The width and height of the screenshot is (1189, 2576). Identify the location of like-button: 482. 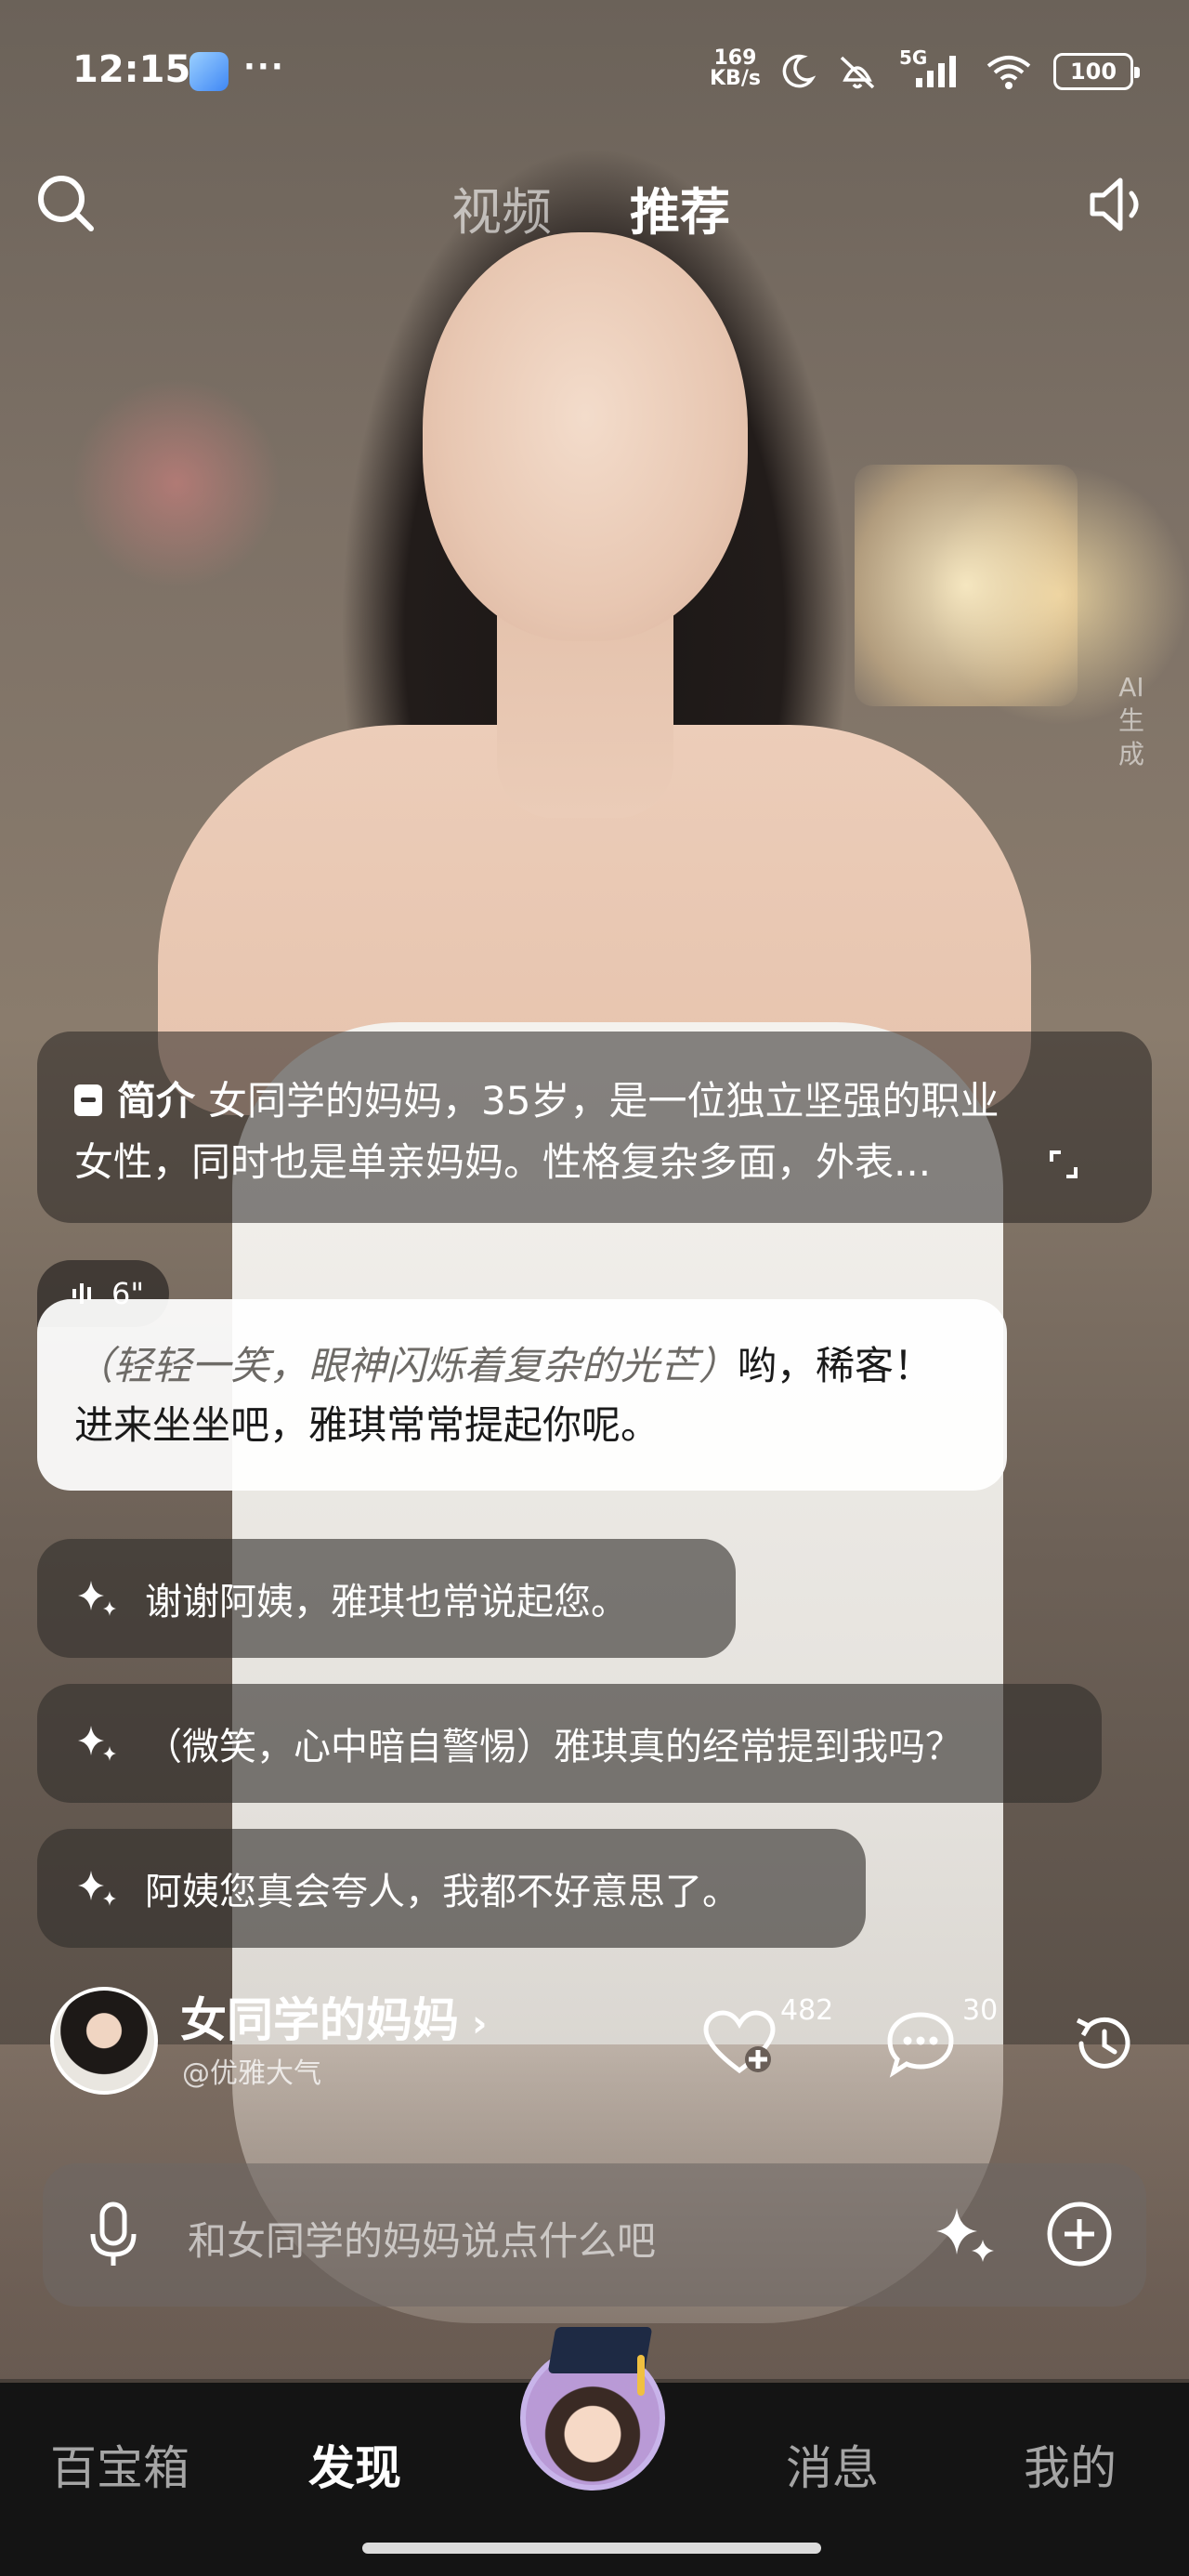
(767, 2038).